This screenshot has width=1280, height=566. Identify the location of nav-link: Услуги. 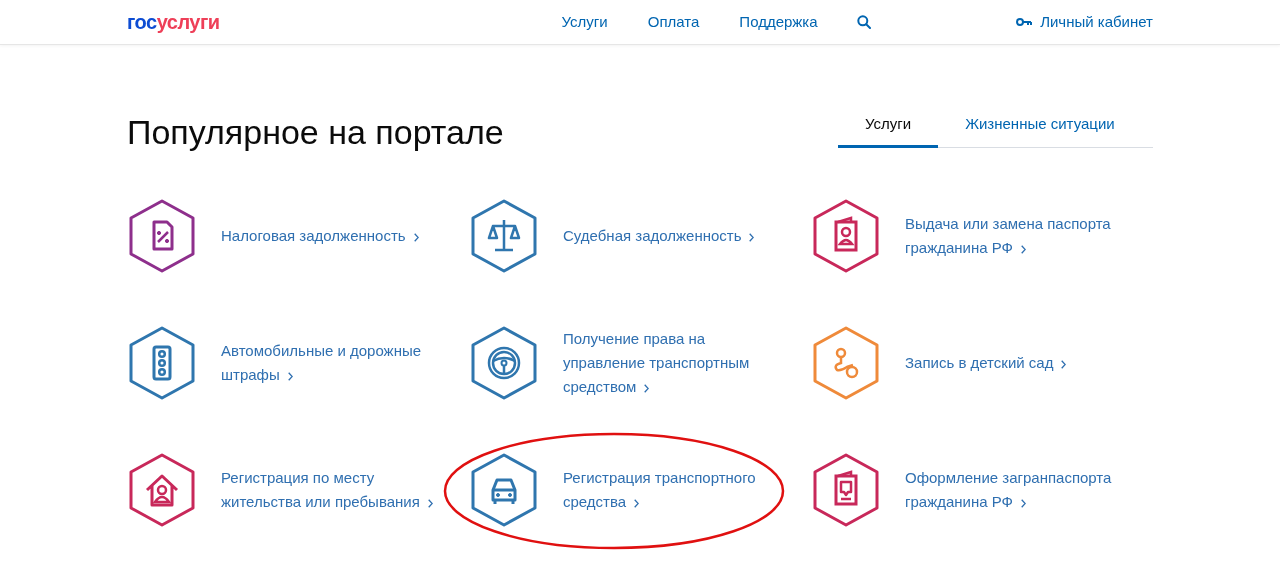
(584, 22).